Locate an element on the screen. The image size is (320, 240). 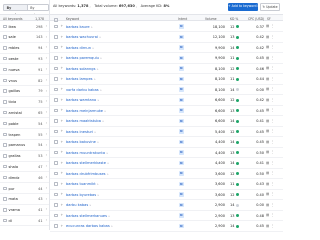
keyword-group-item: shala 47 › is located at coordinates (24, 167).